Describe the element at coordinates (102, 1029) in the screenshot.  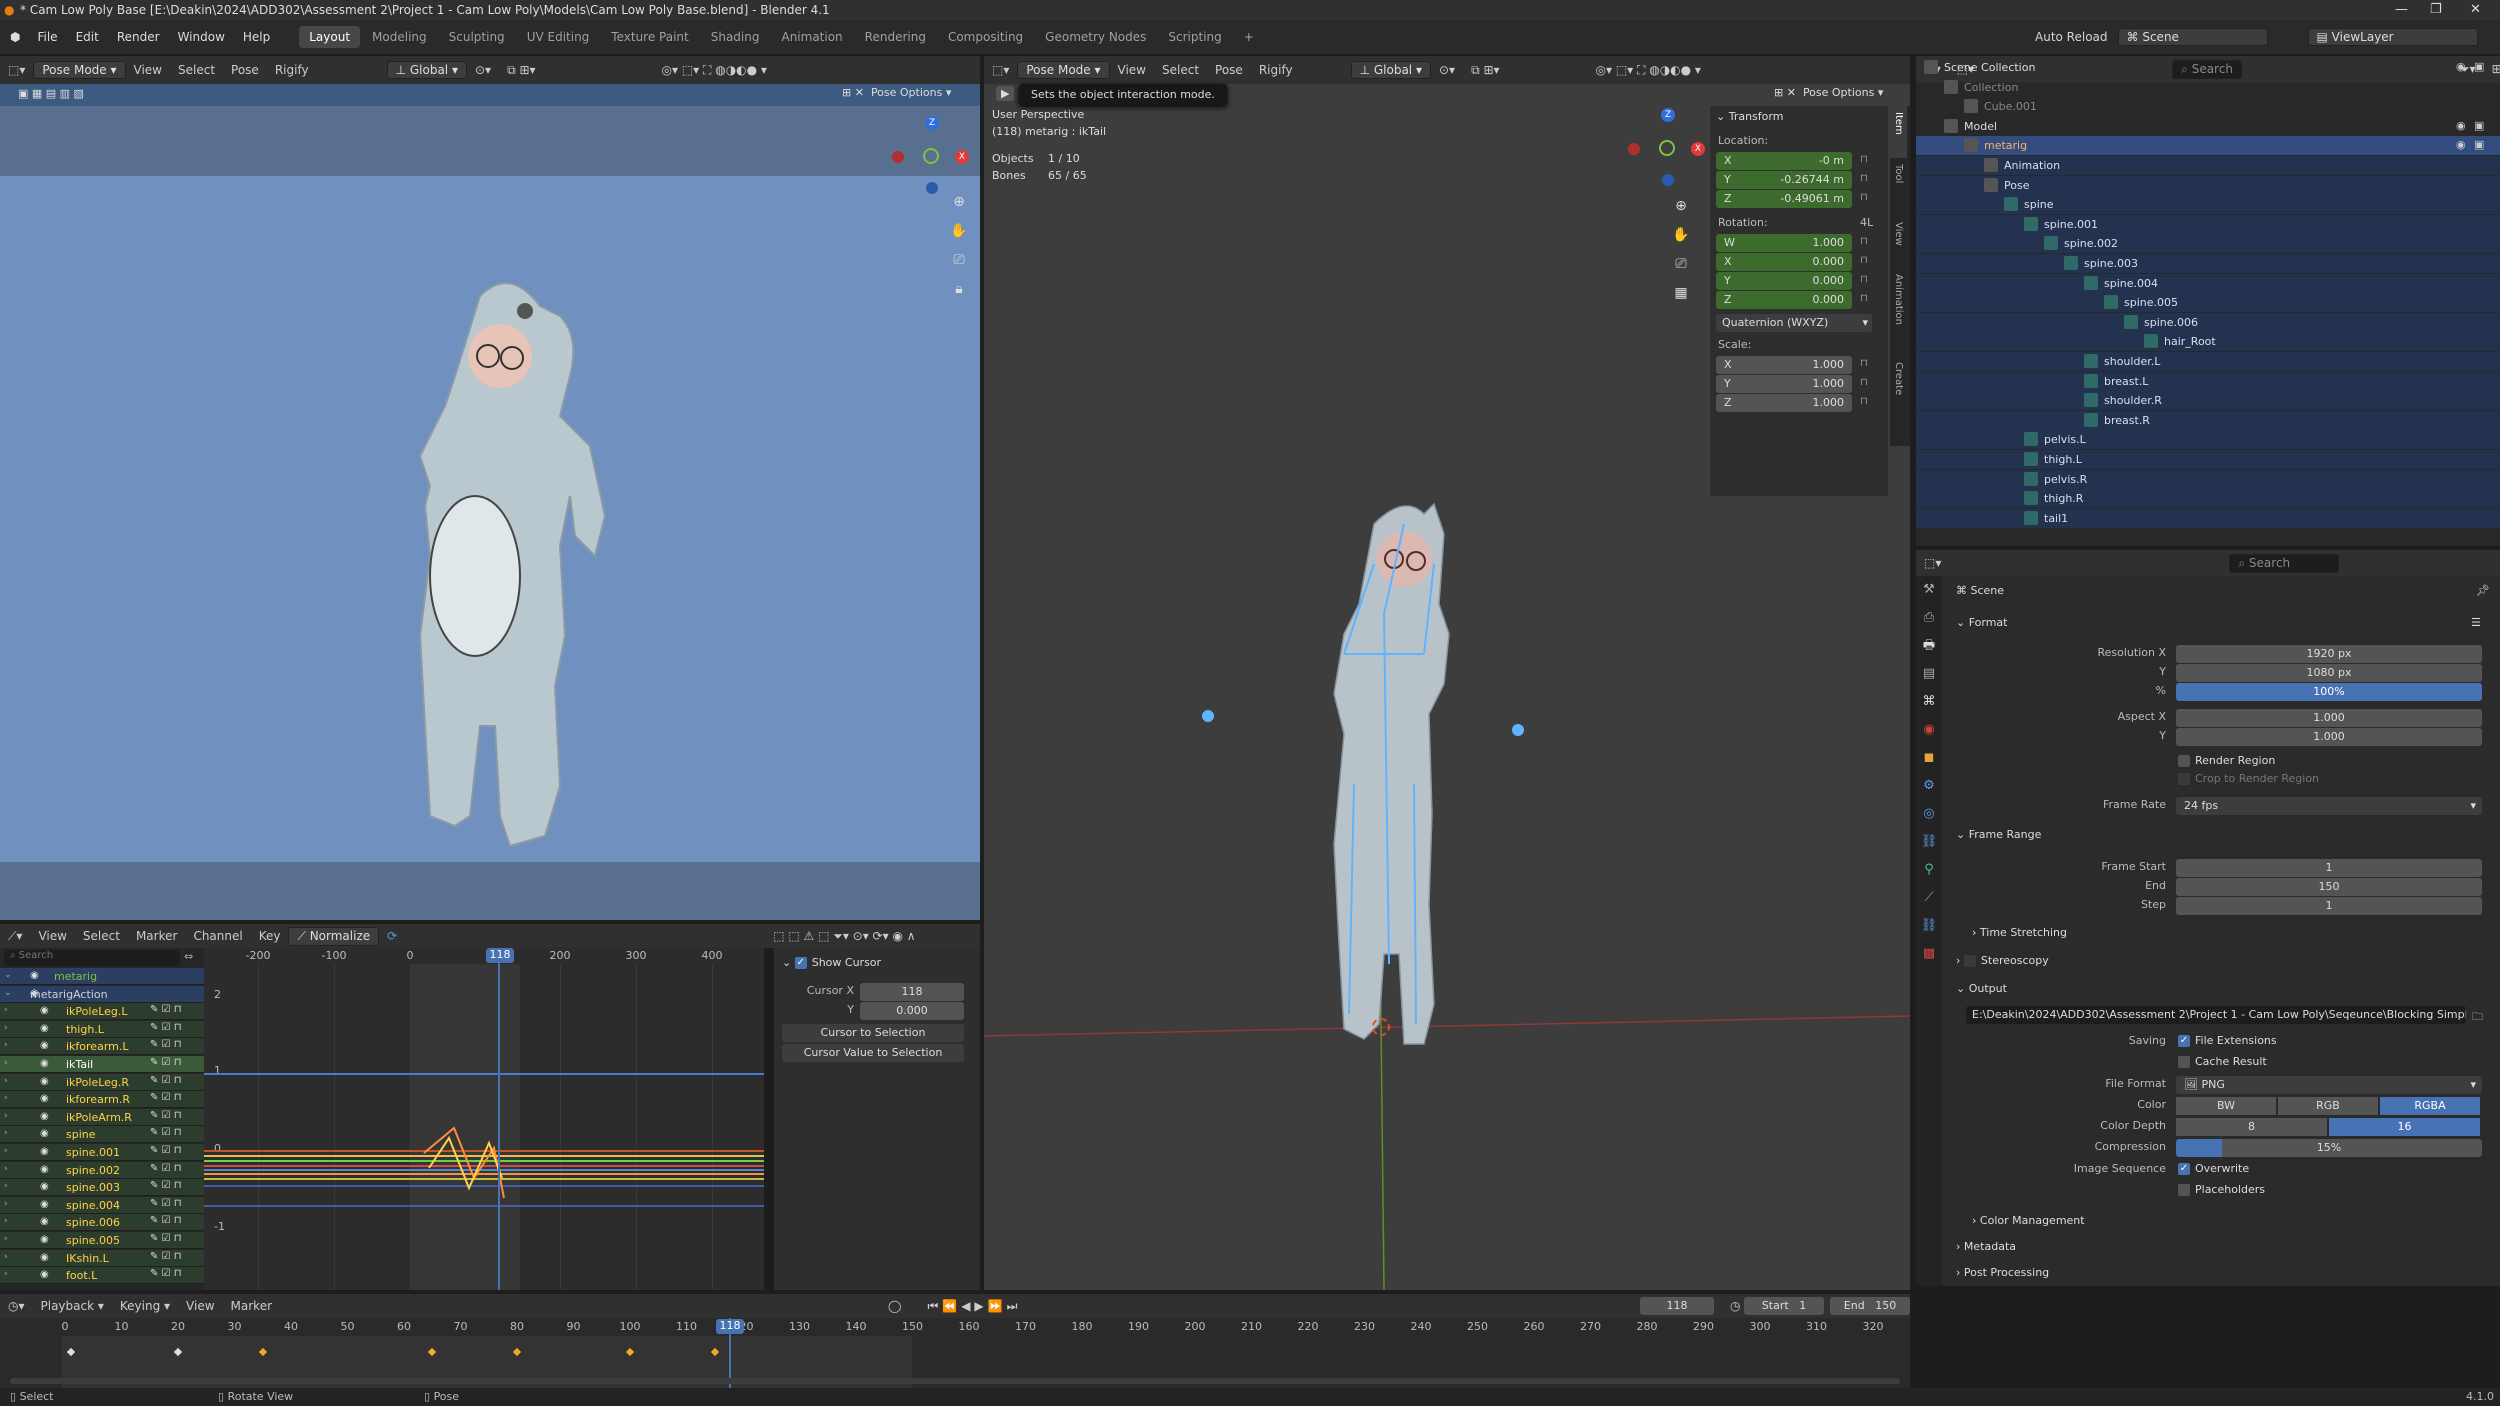
I see `graph-channel-row: › ◉ thigh.L ✎ ☑ ⊓` at that location.